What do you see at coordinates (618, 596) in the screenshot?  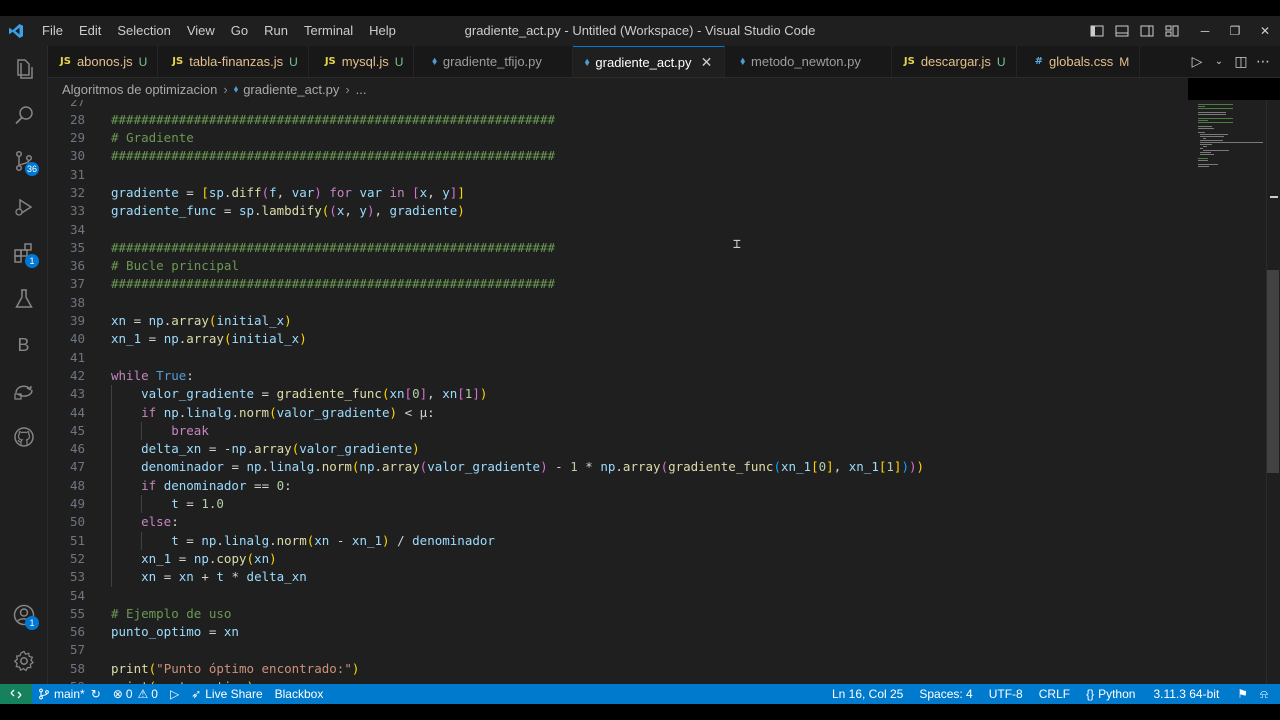 I see `code-line: 54` at bounding box center [618, 596].